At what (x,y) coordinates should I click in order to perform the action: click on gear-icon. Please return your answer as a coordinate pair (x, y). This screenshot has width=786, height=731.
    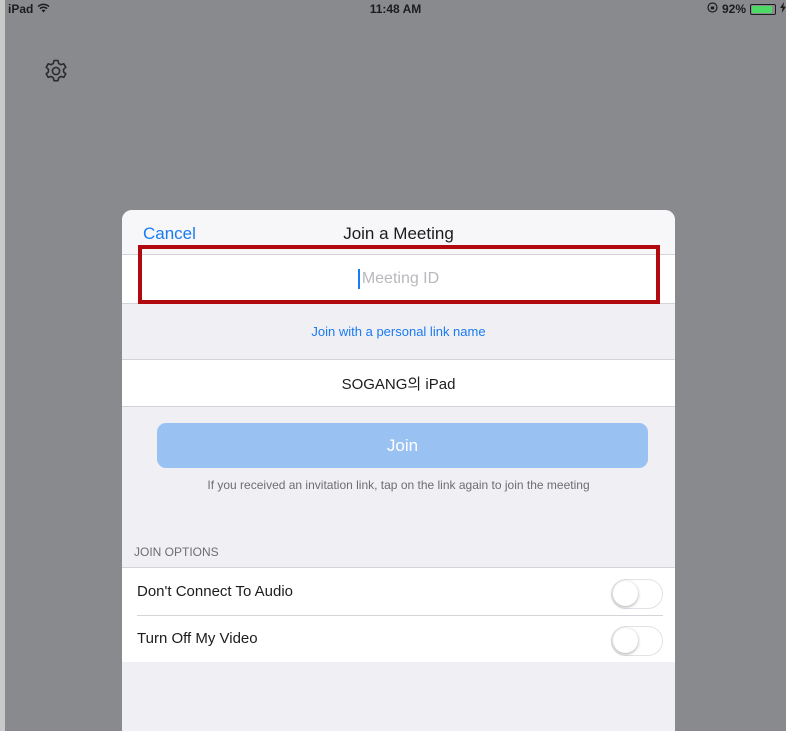
    Looking at the image, I should click on (56, 73).